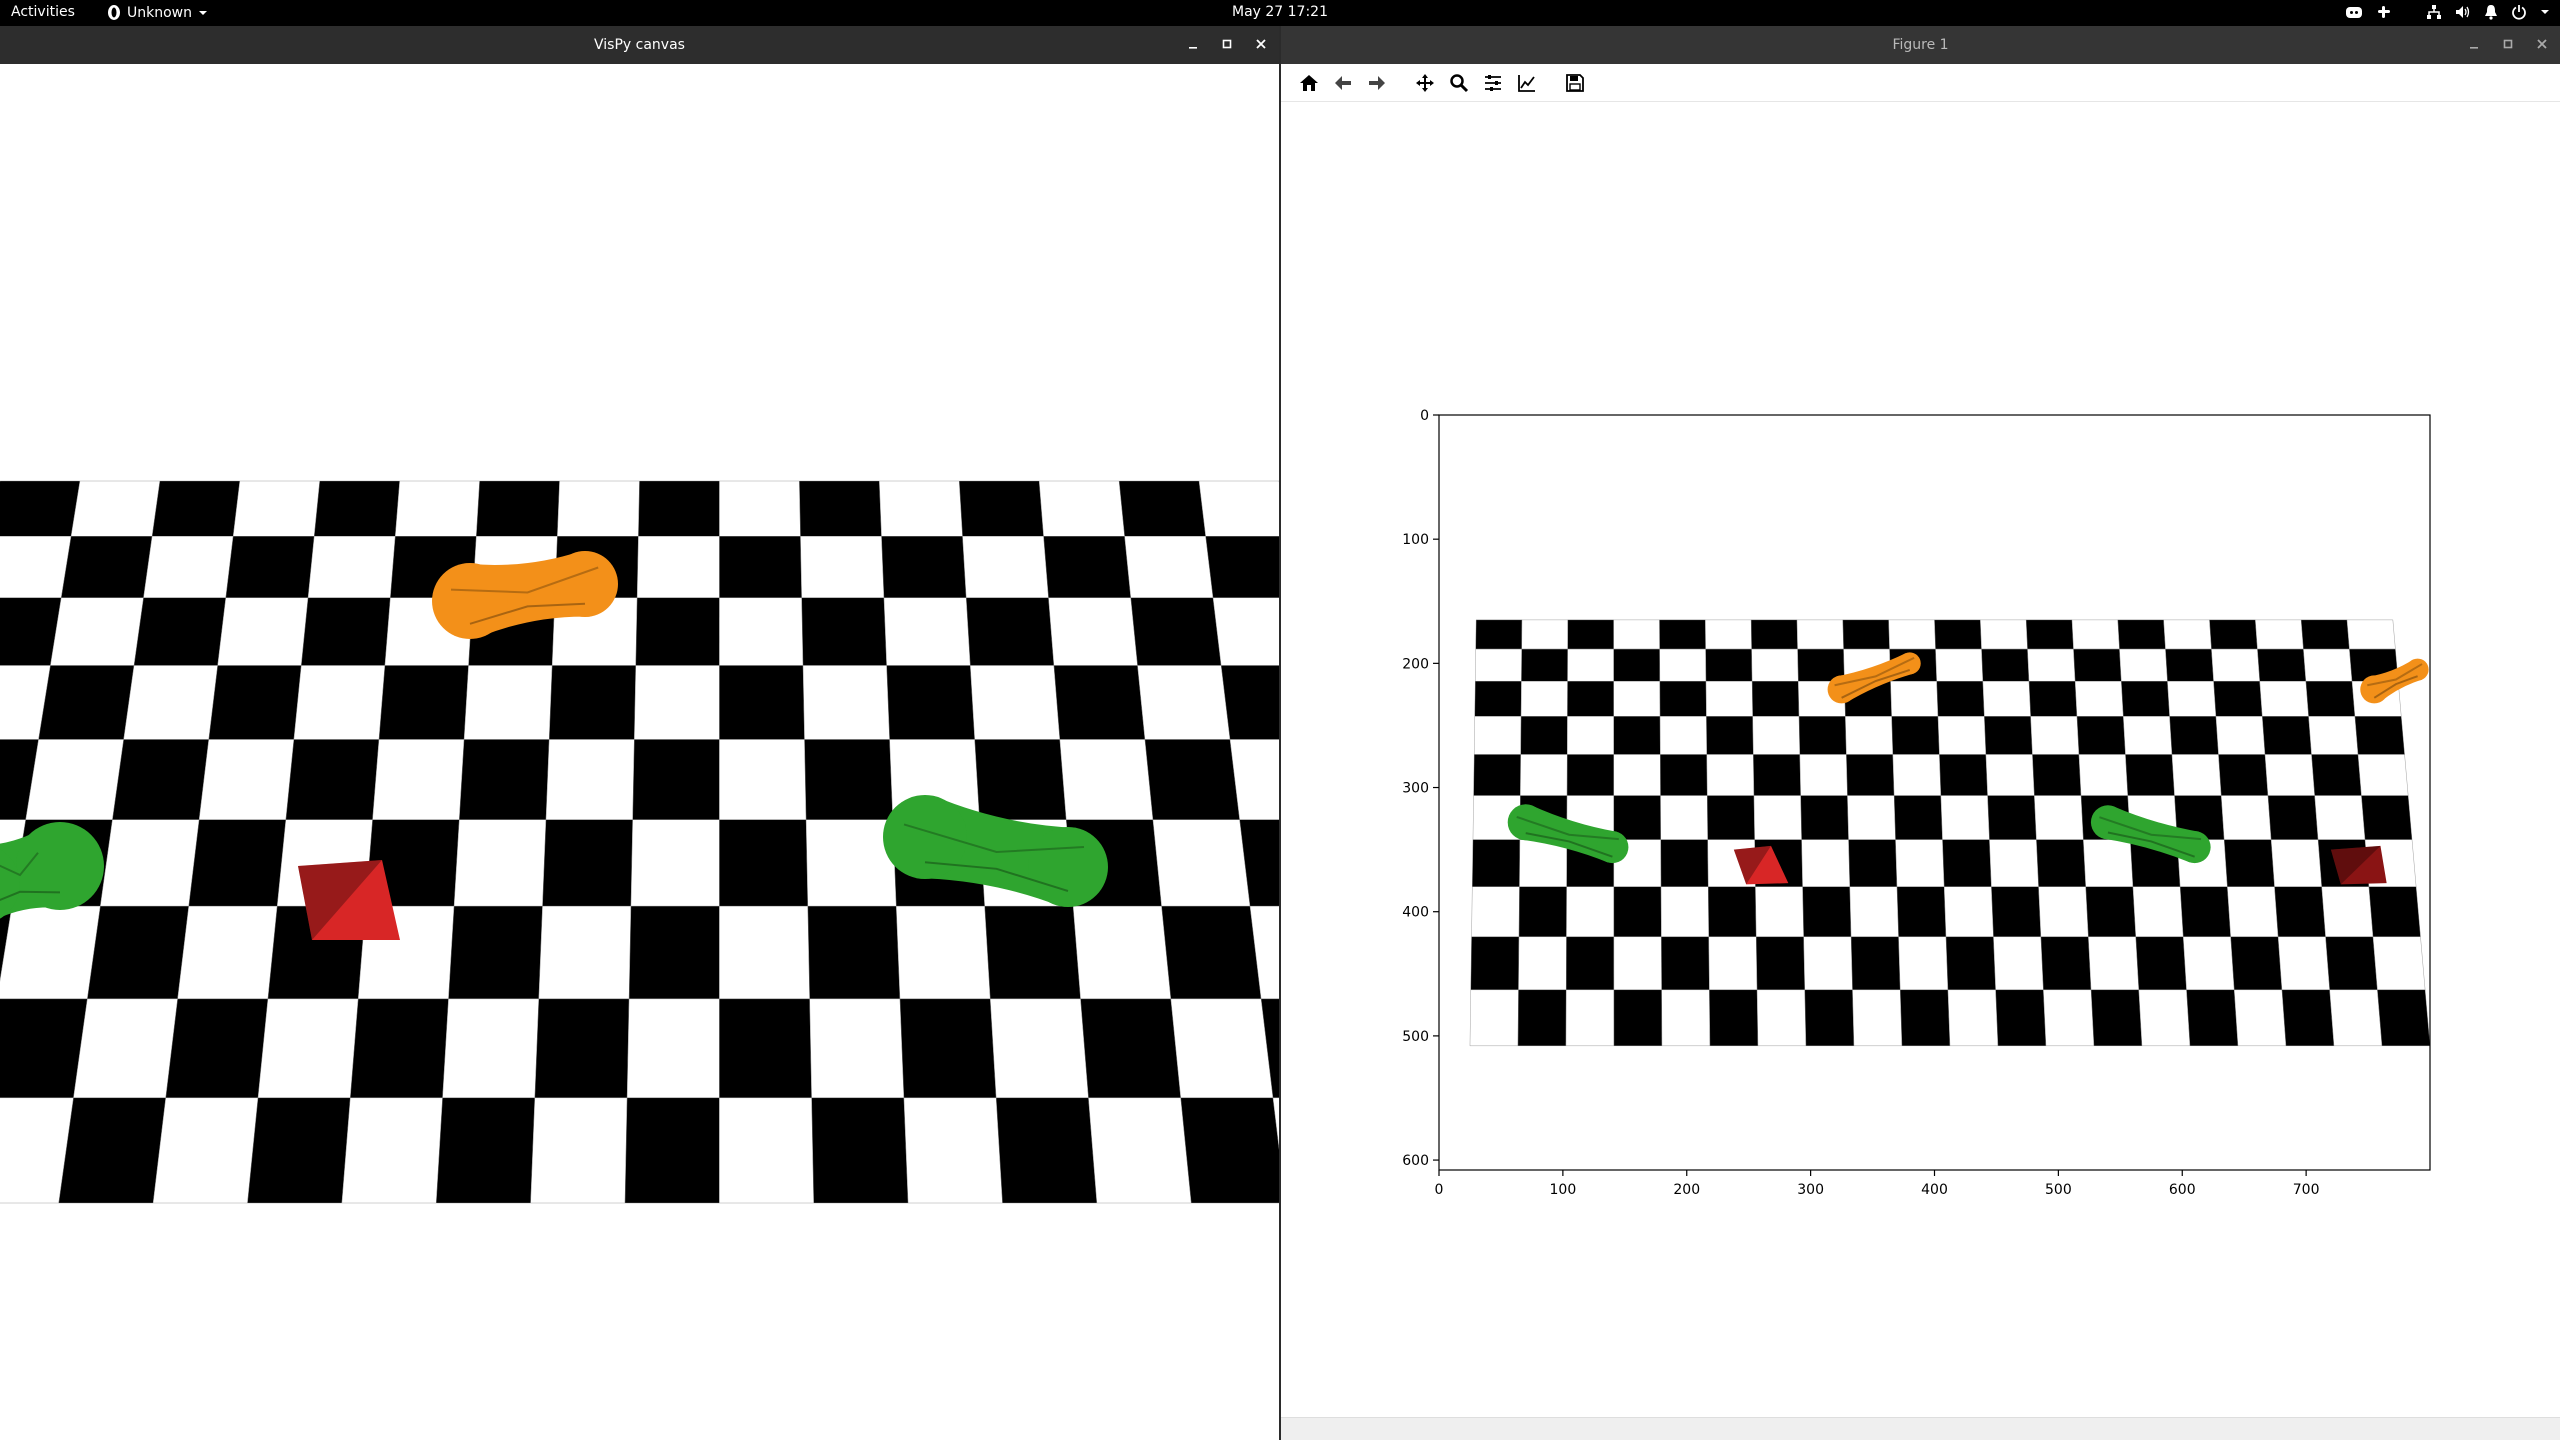 Image resolution: width=2560 pixels, height=1444 pixels. What do you see at coordinates (1377, 83) in the screenshot?
I see `forward-icon` at bounding box center [1377, 83].